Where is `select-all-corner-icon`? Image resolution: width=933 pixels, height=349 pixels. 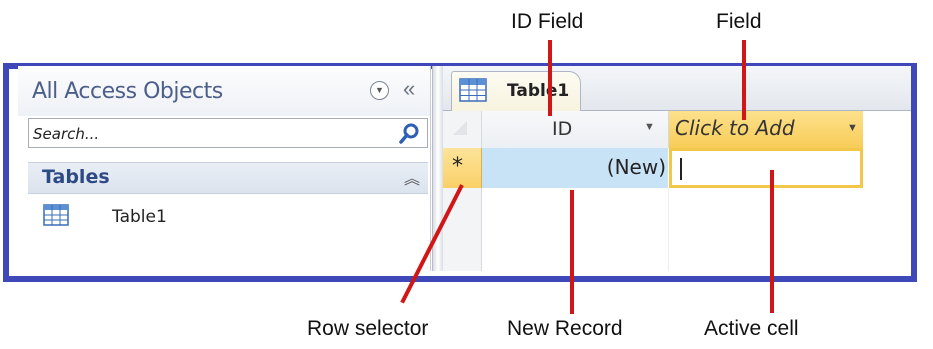
select-all-corner-icon is located at coordinates (460, 128).